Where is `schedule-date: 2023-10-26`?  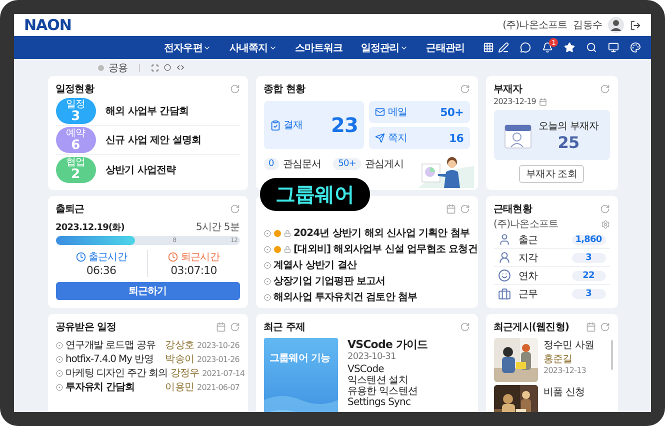
schedule-date: 2023-10-26 is located at coordinates (218, 345).